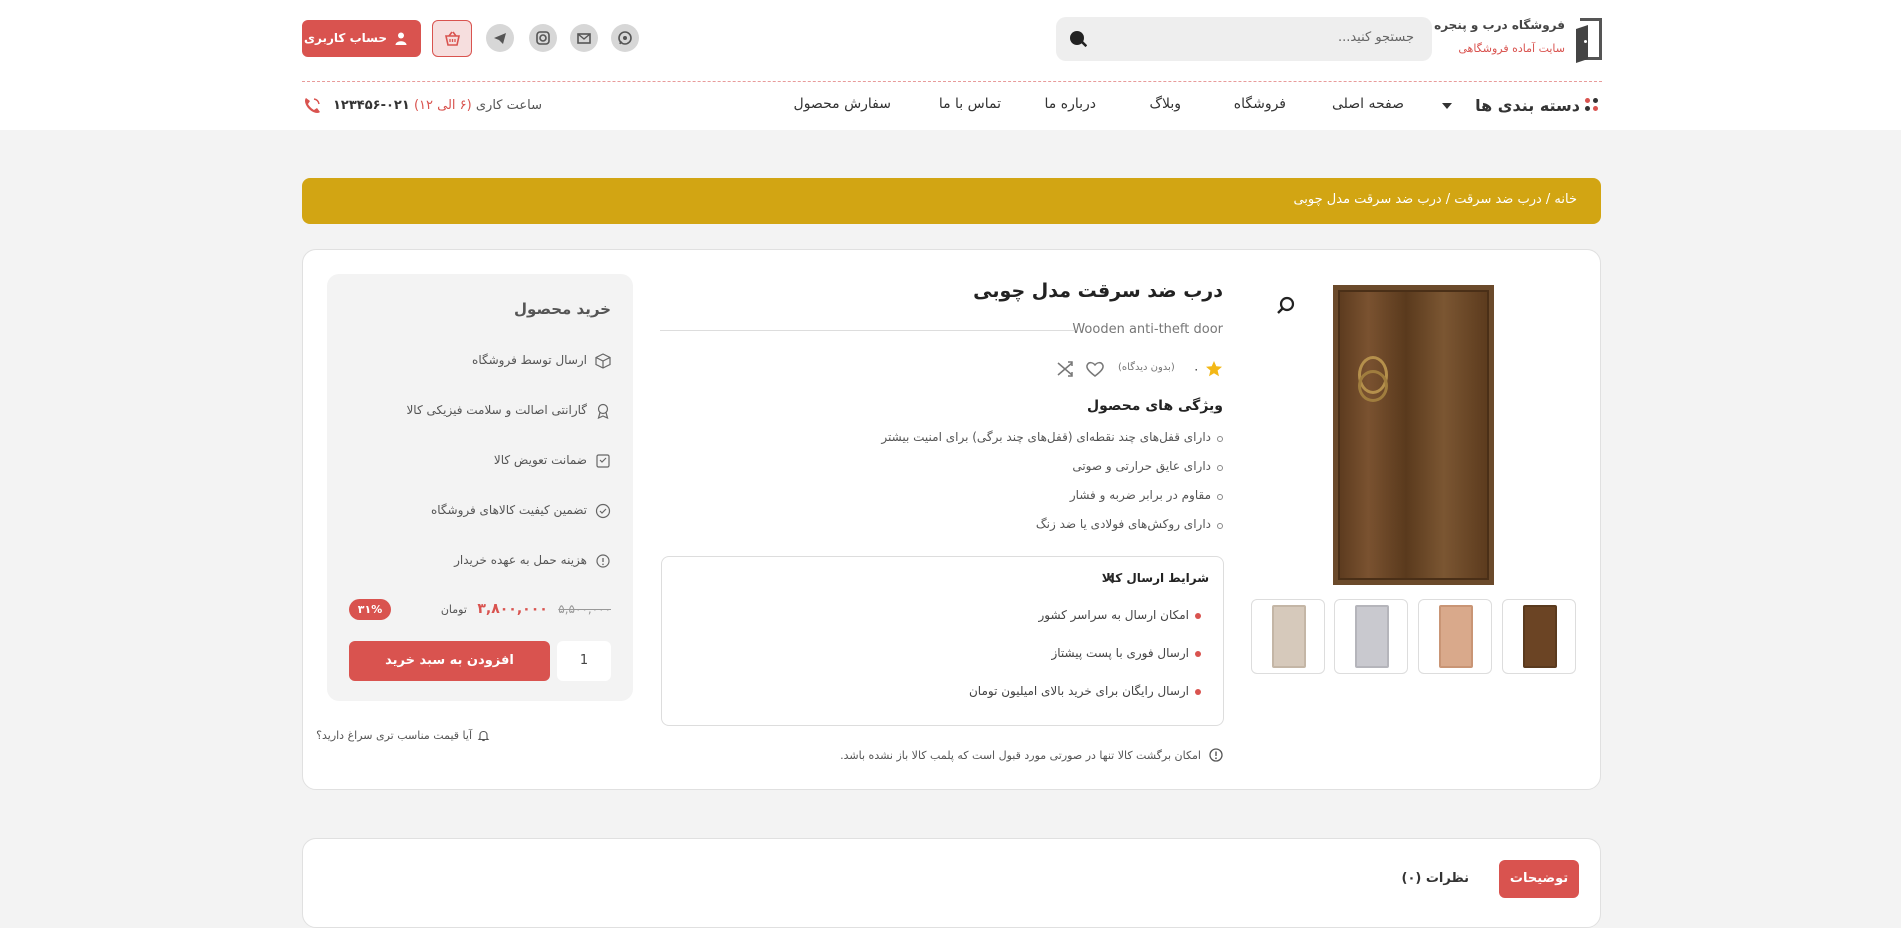 The width and height of the screenshot is (1901, 928). Describe the element at coordinates (603, 561) in the screenshot. I see `shipping-cost-icon` at that location.